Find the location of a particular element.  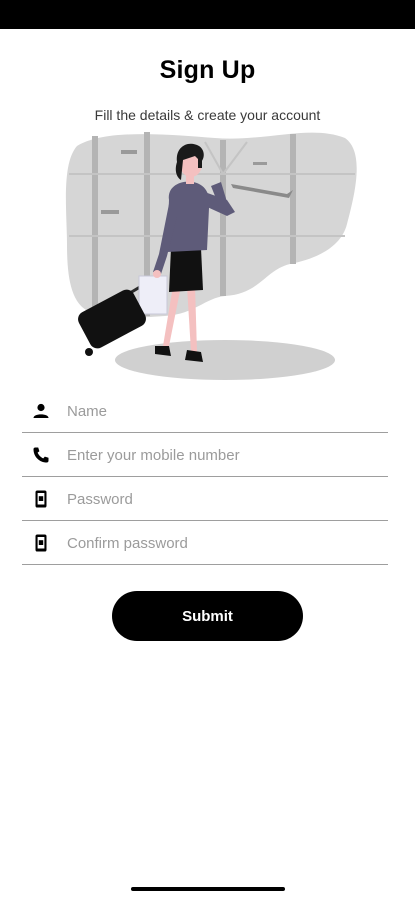

page-title: Sign Up is located at coordinates (207, 70).